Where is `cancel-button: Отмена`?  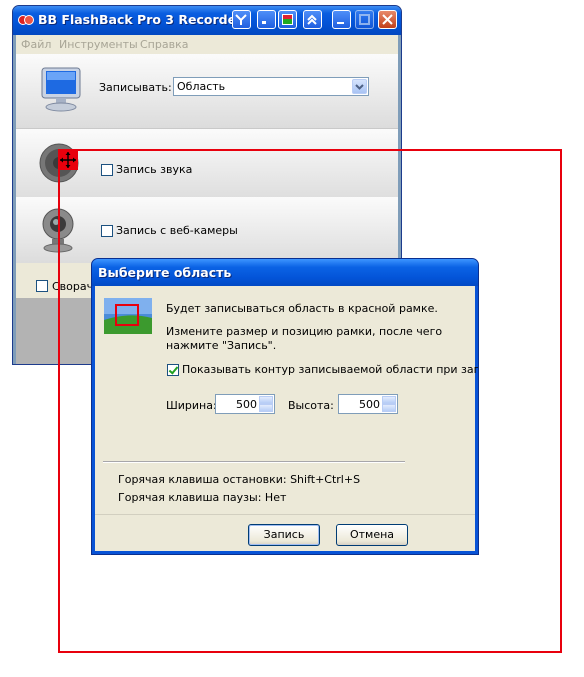
cancel-button: Отмена is located at coordinates (372, 535).